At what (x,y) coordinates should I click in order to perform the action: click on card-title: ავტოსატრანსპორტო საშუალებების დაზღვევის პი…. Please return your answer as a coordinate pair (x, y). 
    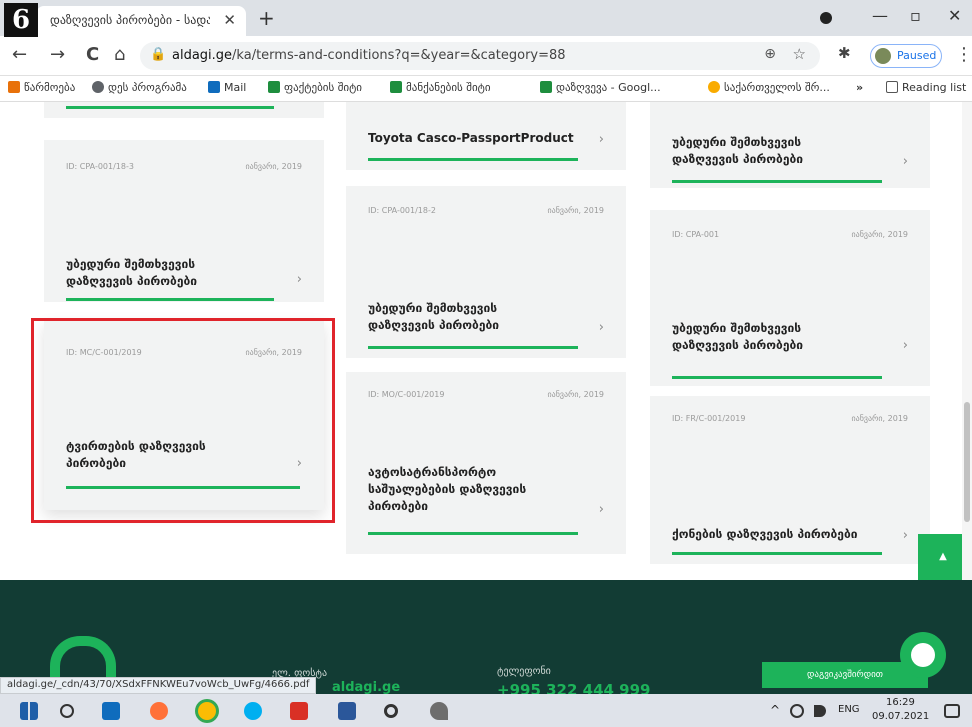
    Looking at the image, I should click on (447, 489).